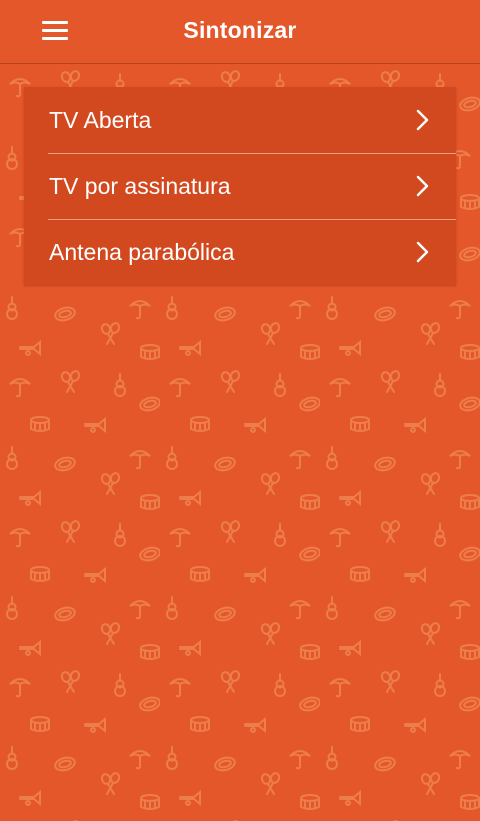 Image resolution: width=480 pixels, height=821 pixels. I want to click on list-item-label: TV Aberta, so click(100, 120).